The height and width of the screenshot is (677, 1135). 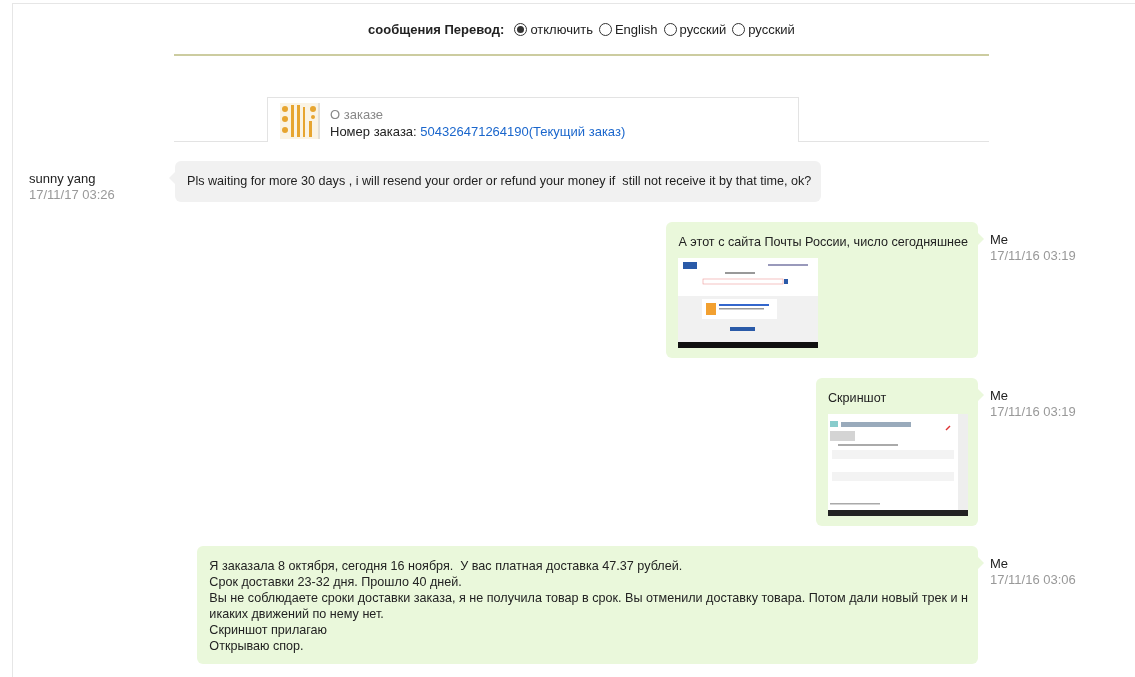 I want to click on message-text: Я заказала 8 октября, сегодня 16 ноября. У вас платная доставка 47.37 рублей. Срок доставки 23-32 дня. Прошло 40 дней. Вы не соблюдаете сроки доставки заказа, я не получила товар в срок. Вы отменили доставку товара. Потом дали новый трек и н икаких движений по нему нет. Скриншот прилагаю Открываю спор., so click(x=588, y=606).